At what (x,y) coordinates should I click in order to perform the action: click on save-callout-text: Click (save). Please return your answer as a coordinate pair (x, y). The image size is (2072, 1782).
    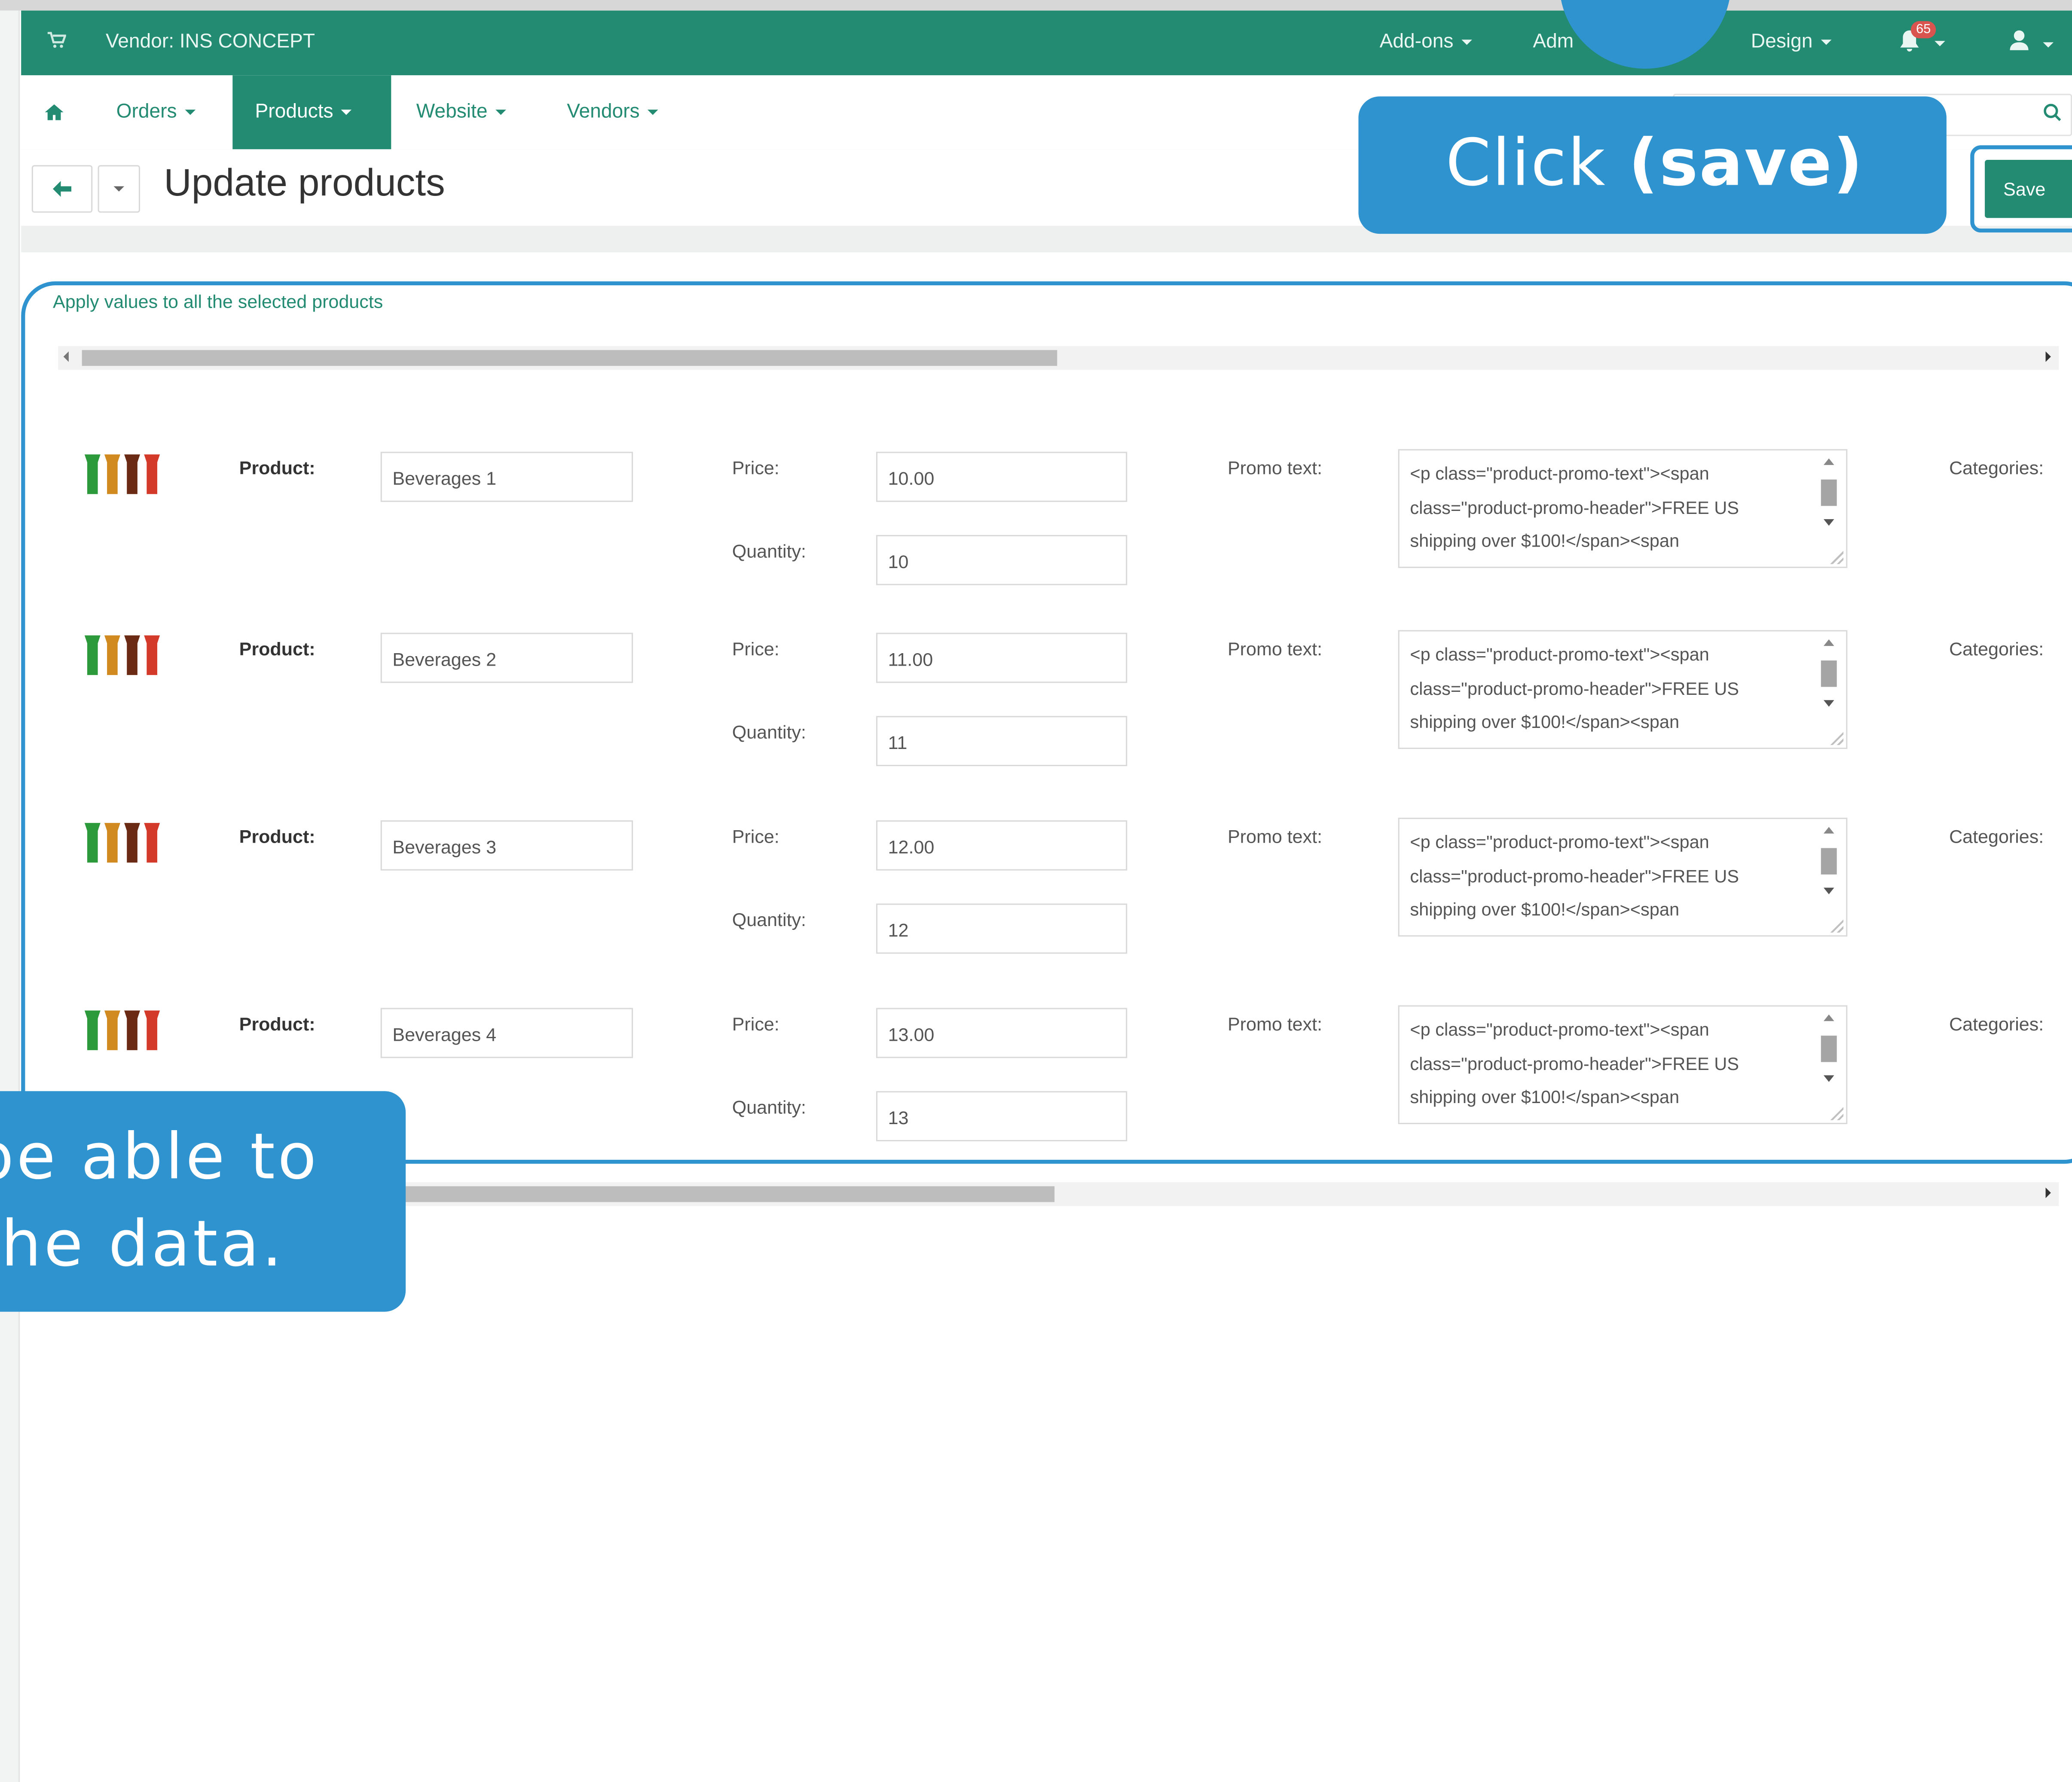
    Looking at the image, I should click on (1655, 163).